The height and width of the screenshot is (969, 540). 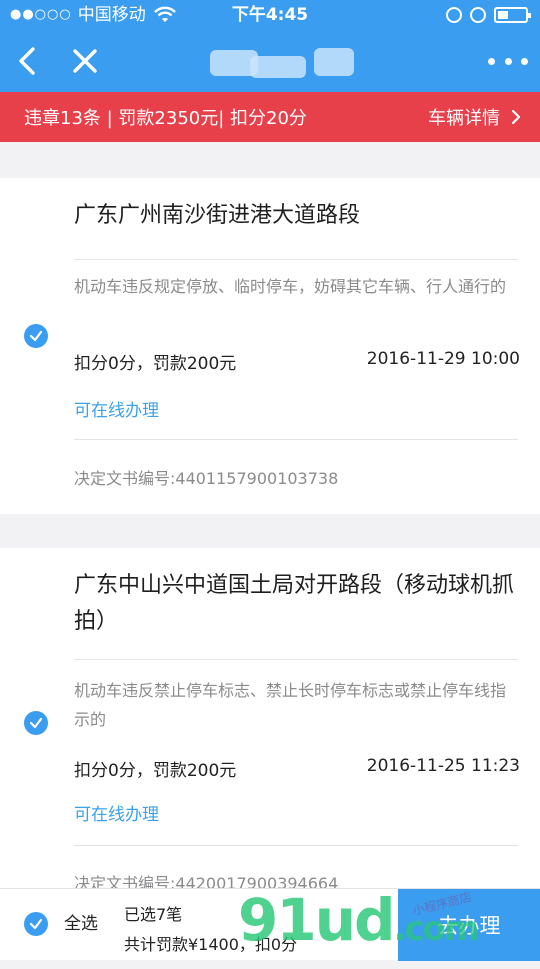 What do you see at coordinates (81, 921) in the screenshot?
I see `select-all-label: 全选` at bounding box center [81, 921].